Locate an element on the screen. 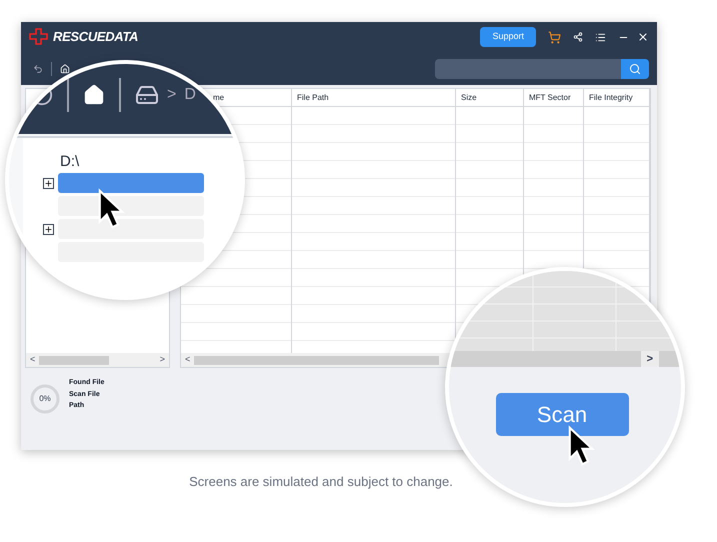 This screenshot has height=542, width=717. logo-text: RESCUEDATA is located at coordinates (95, 37).